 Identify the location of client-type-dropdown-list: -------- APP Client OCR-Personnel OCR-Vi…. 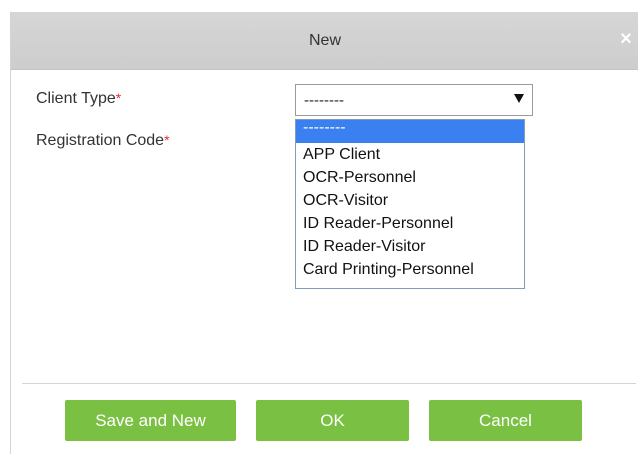
(410, 204).